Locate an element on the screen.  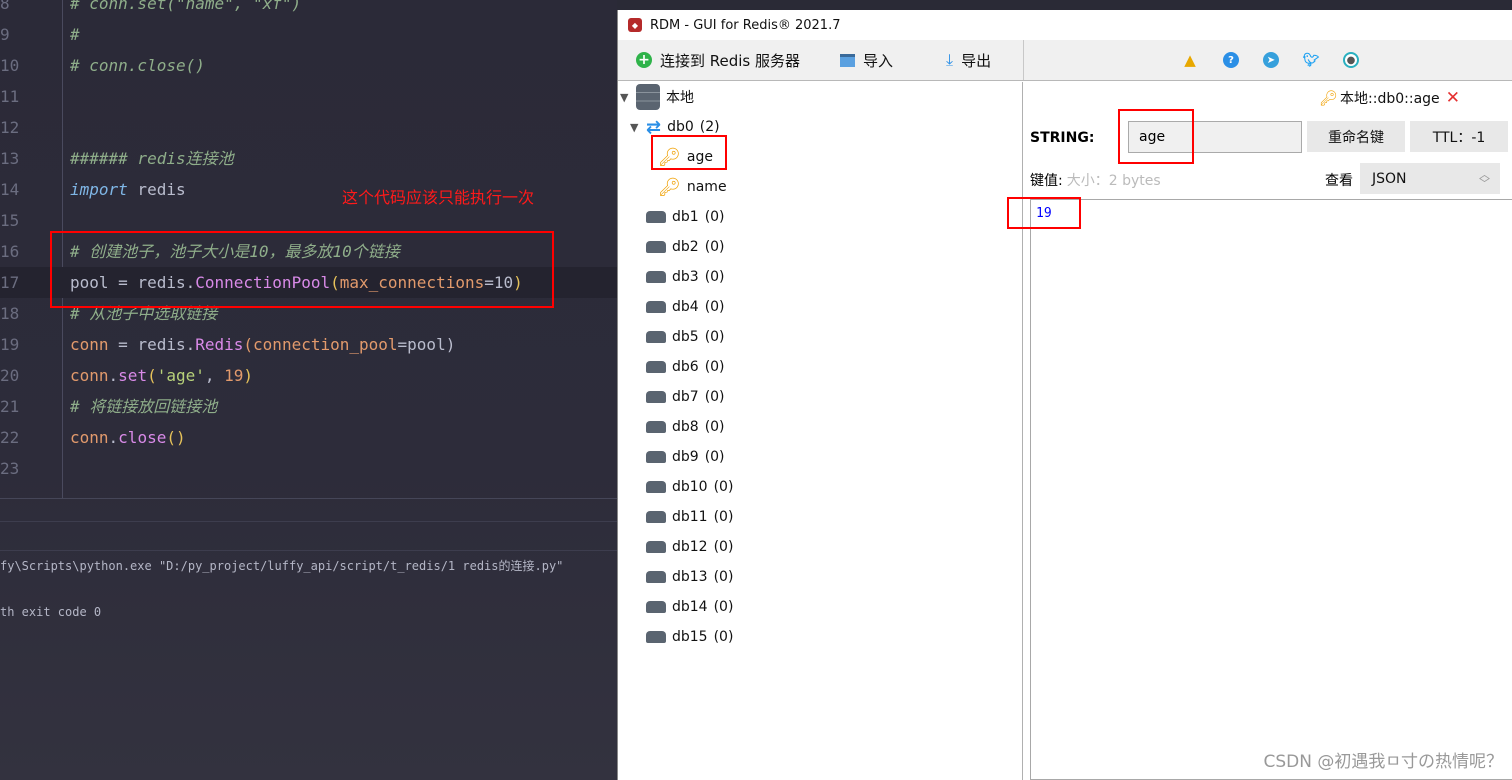
key-icon: 🔑︎ is located at coordinates (669, 187).